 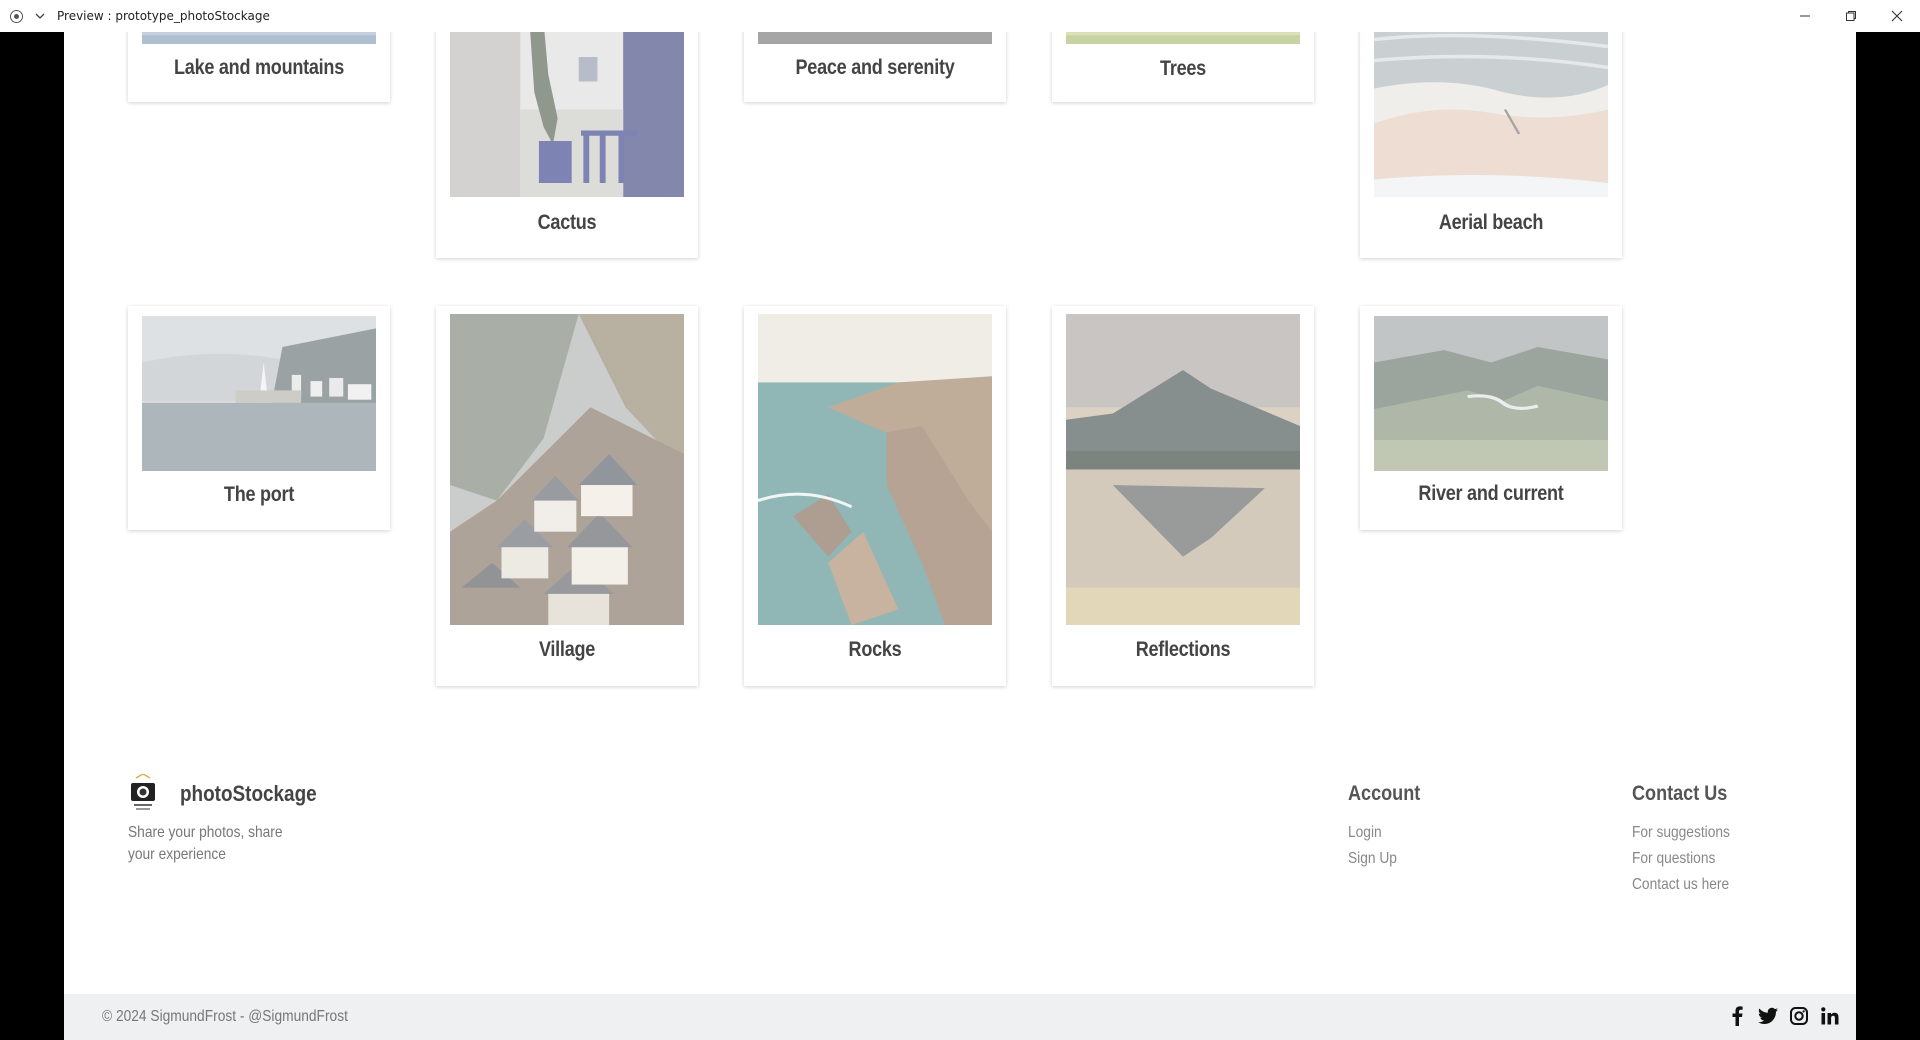 What do you see at coordinates (1384, 859) in the screenshot?
I see `signup-link: Sign Up` at bounding box center [1384, 859].